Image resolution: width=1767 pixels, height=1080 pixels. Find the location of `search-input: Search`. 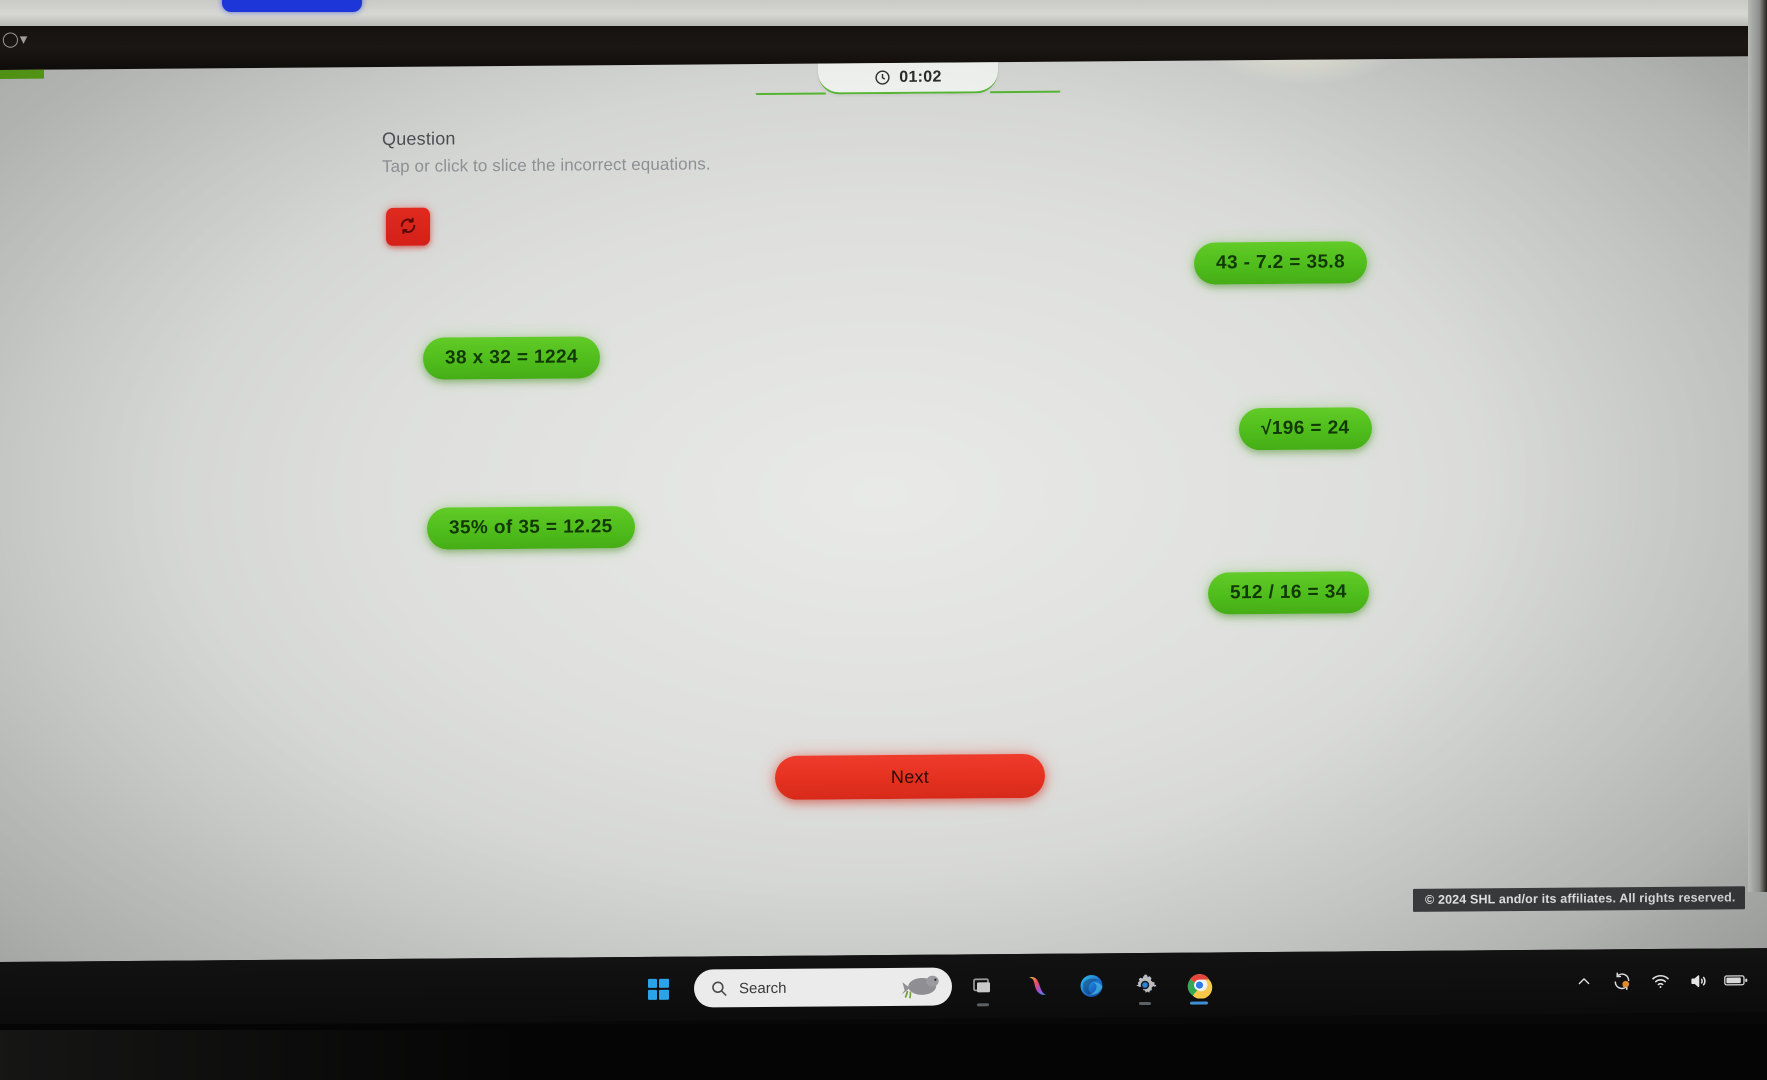

search-input: Search is located at coordinates (823, 987).